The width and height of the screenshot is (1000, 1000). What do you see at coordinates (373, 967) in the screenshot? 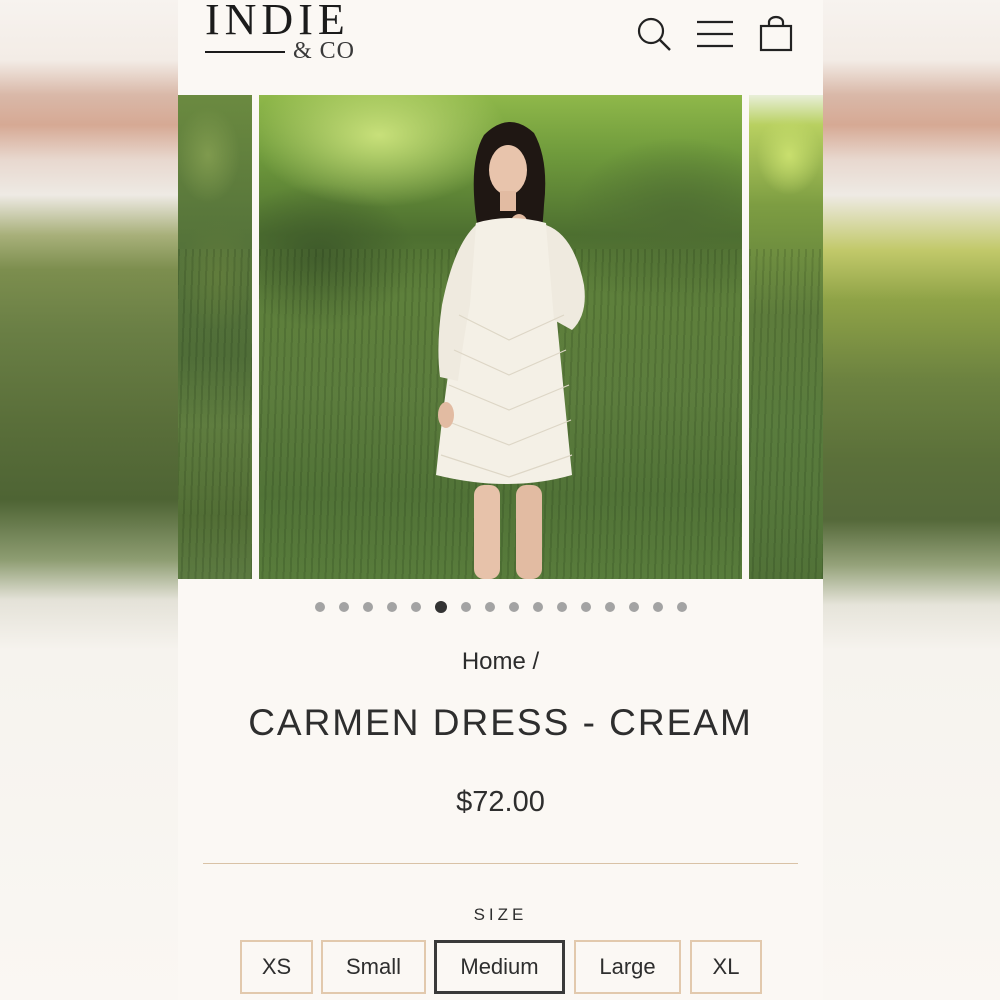
I see `size-option-small: Small` at bounding box center [373, 967].